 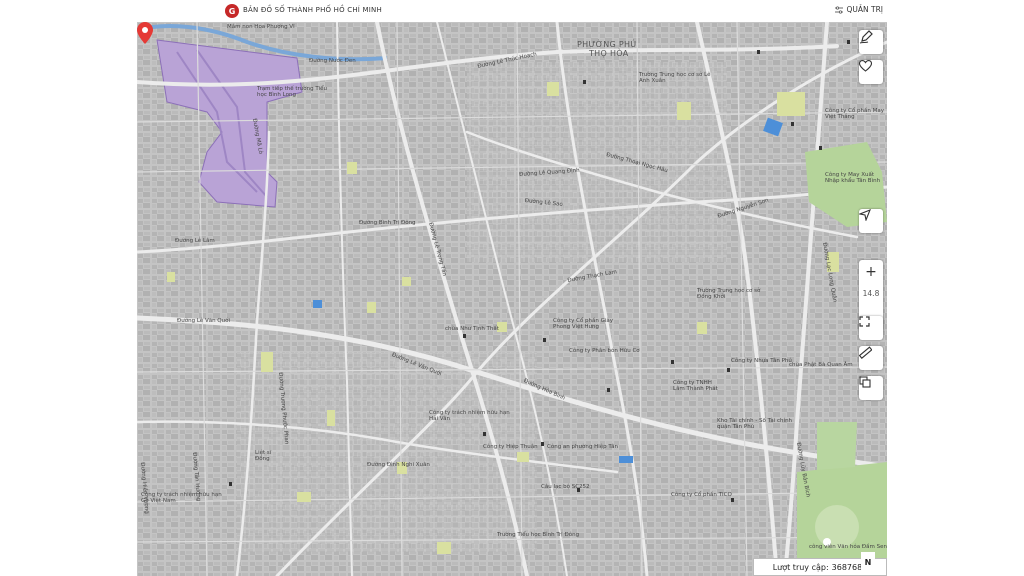 What do you see at coordinates (398, 465) in the screenshot?
I see `road-label: Đường Đình Nghi Xuân` at bounding box center [398, 465].